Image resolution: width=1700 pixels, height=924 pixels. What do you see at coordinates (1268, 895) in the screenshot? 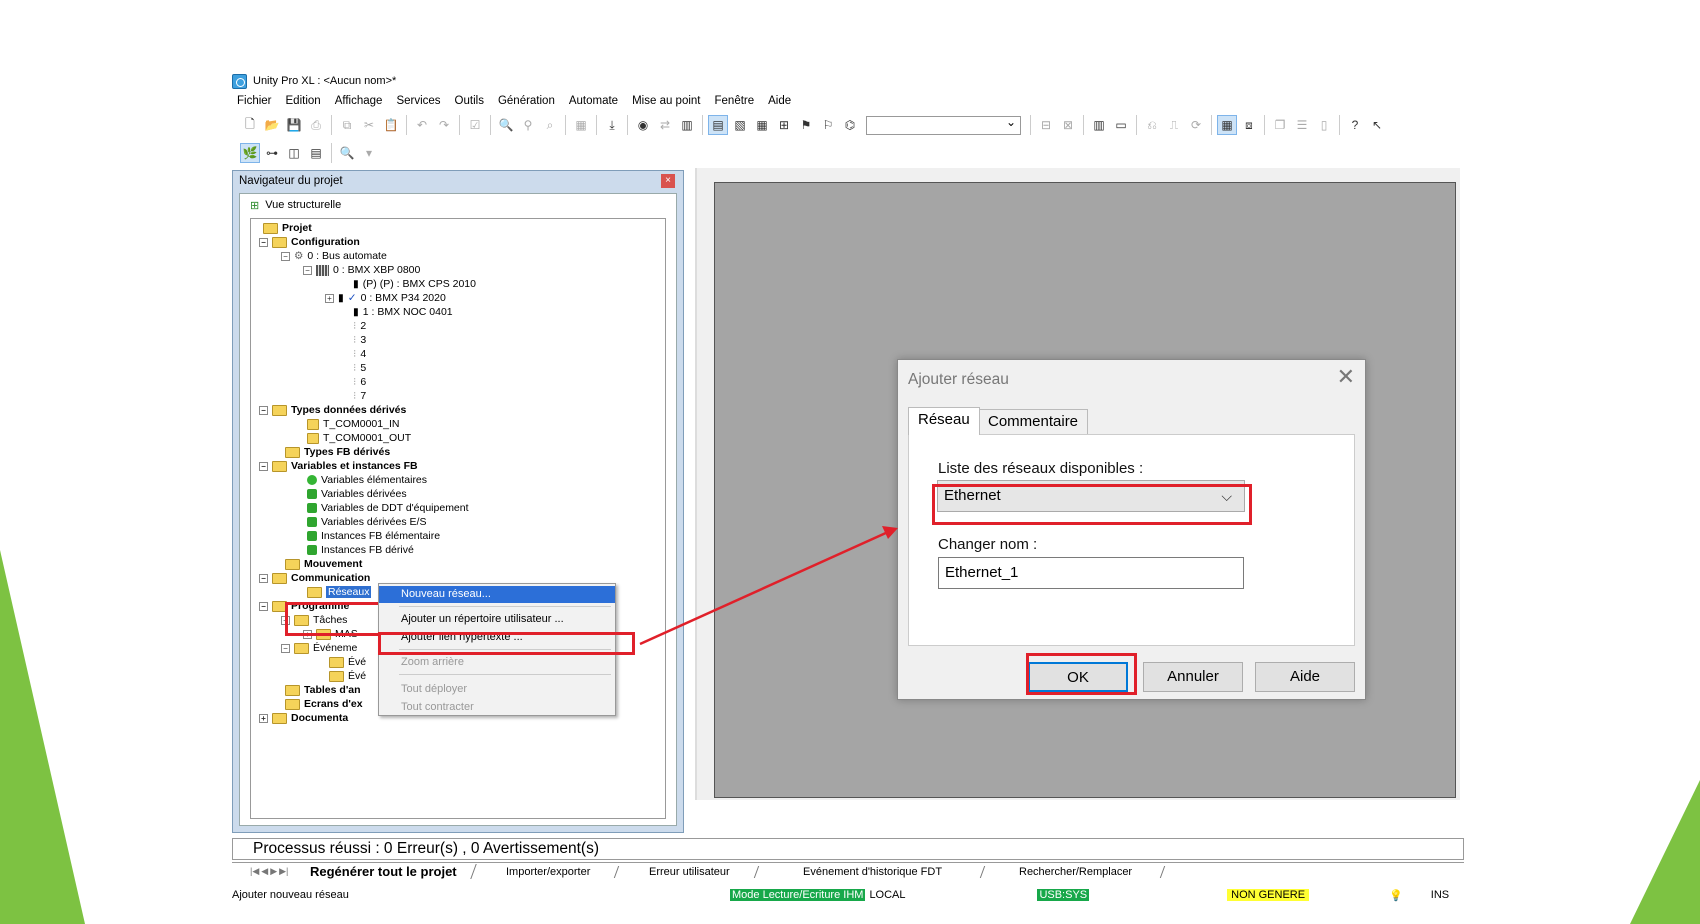
I see `status-generation: NON GENERE` at bounding box center [1268, 895].